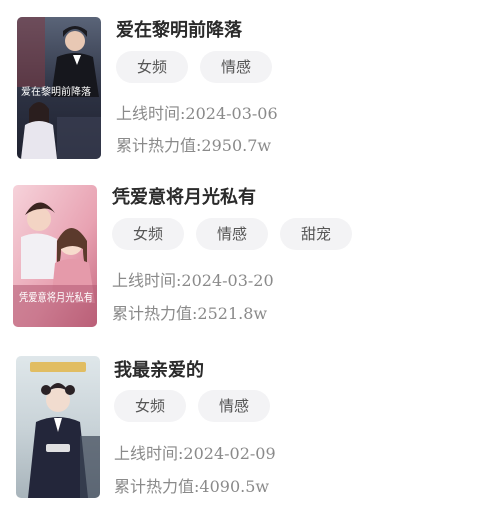 This screenshot has height=512, width=499. I want to click on tag-list: 女频 情感 甜宠, so click(232, 234).